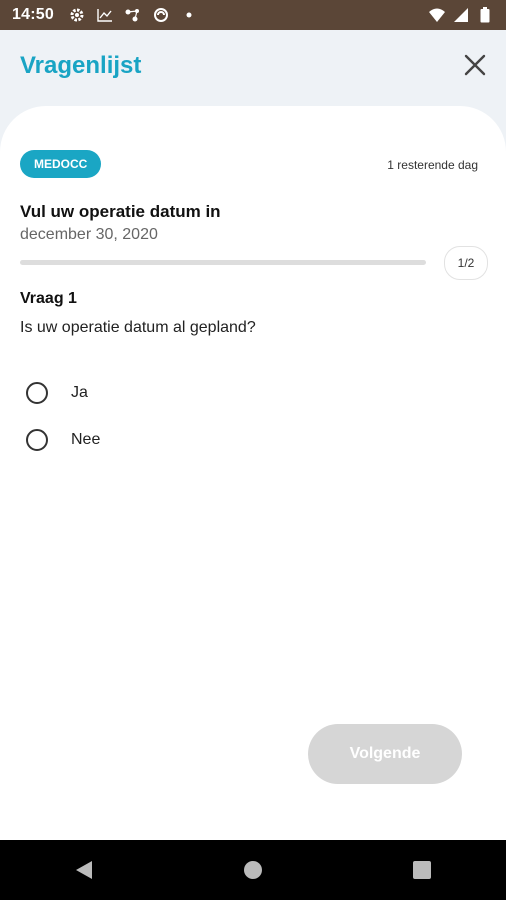 The height and width of the screenshot is (900, 506). Describe the element at coordinates (189, 15) in the screenshot. I see `dot-icon` at that location.